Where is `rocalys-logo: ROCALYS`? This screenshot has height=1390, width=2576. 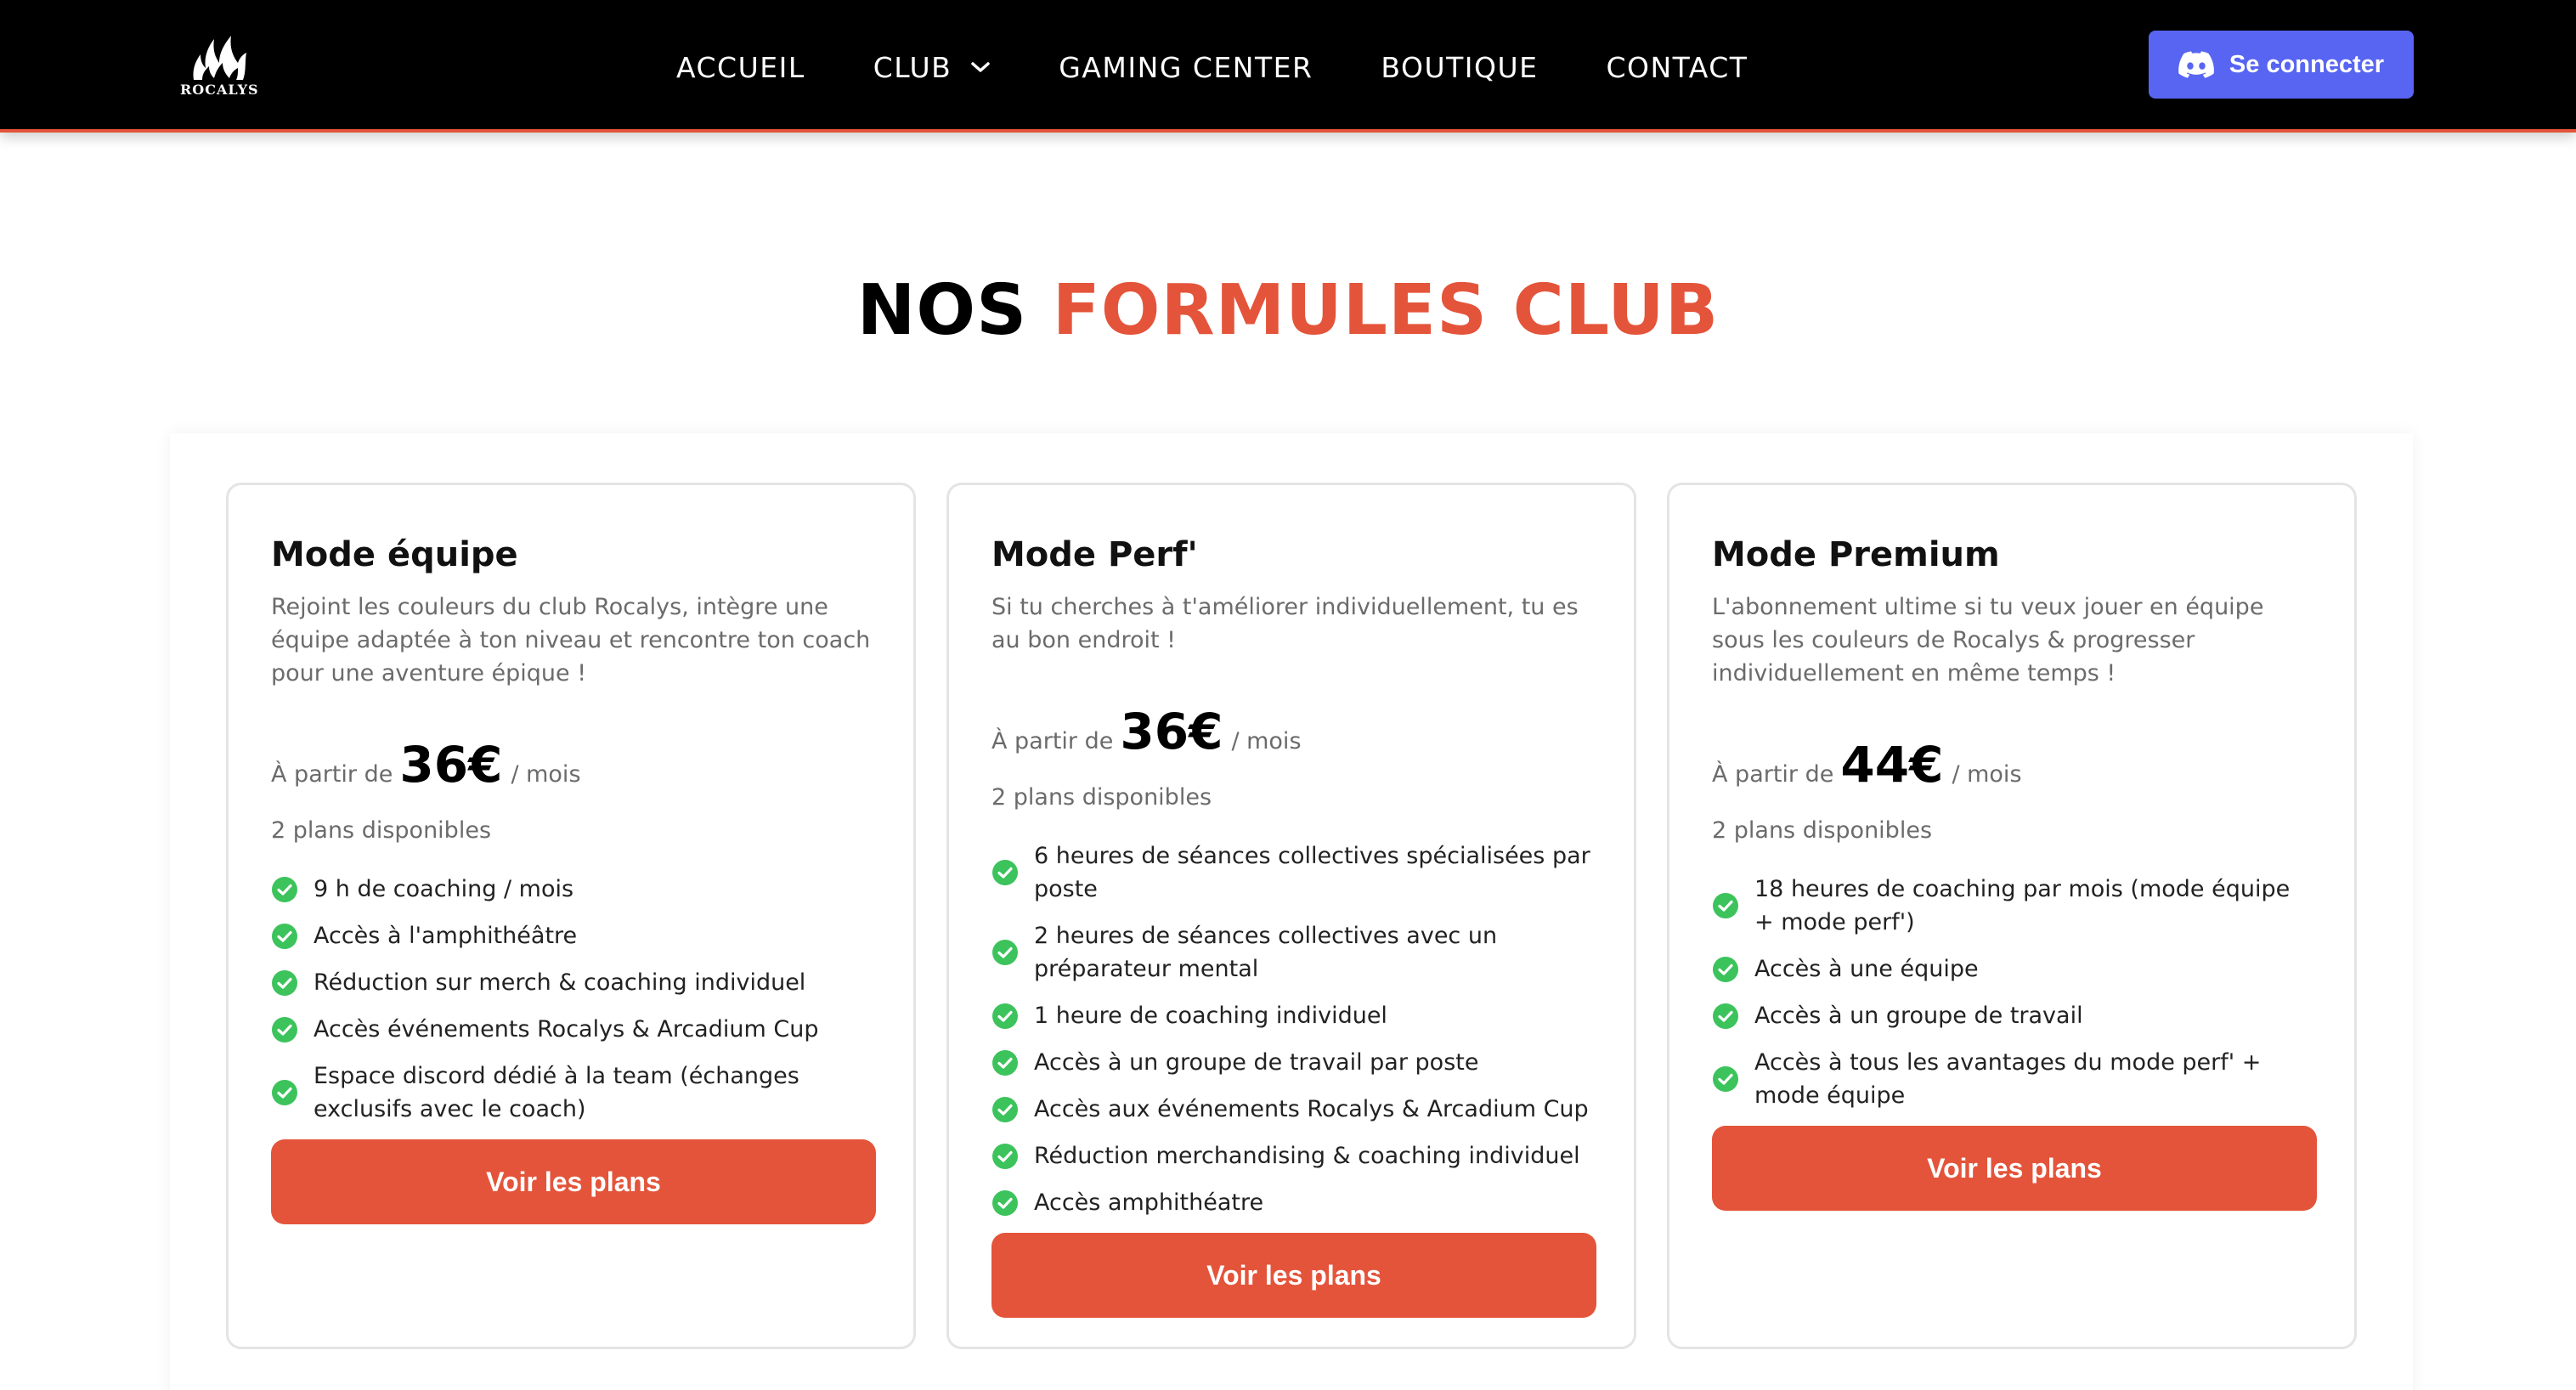
rocalys-logo: ROCALYS is located at coordinates (219, 66).